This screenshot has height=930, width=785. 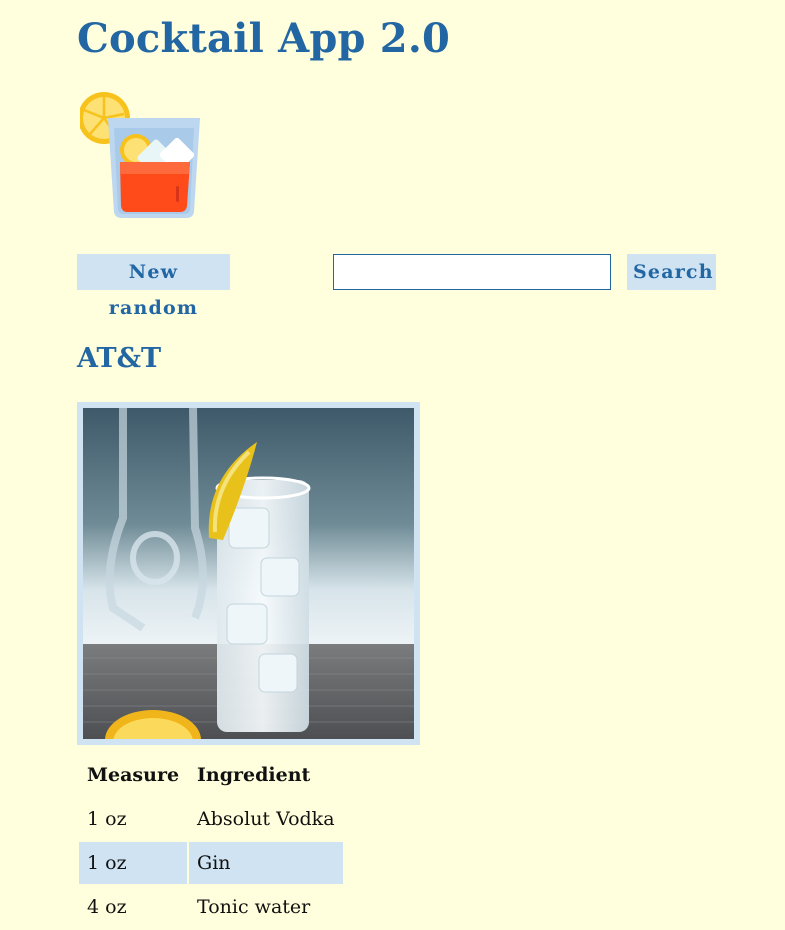 What do you see at coordinates (254, 775) in the screenshot?
I see `ingredient-header: Ingredient` at bounding box center [254, 775].